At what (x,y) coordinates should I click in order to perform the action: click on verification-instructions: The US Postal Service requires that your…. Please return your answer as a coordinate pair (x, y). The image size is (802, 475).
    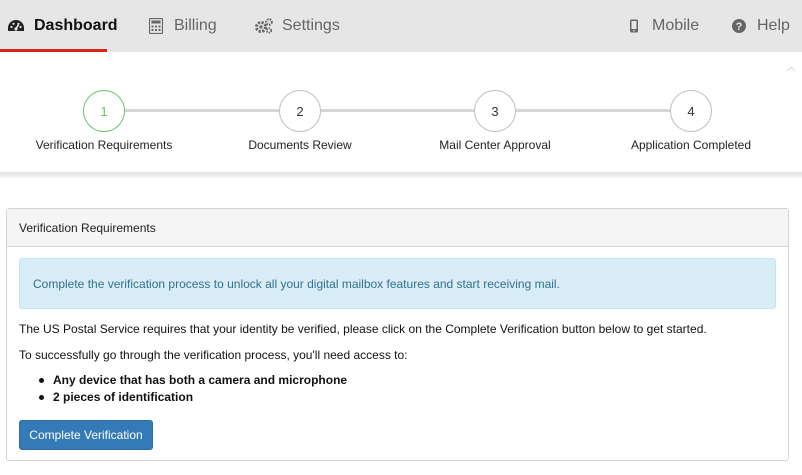
    Looking at the image, I should click on (363, 329).